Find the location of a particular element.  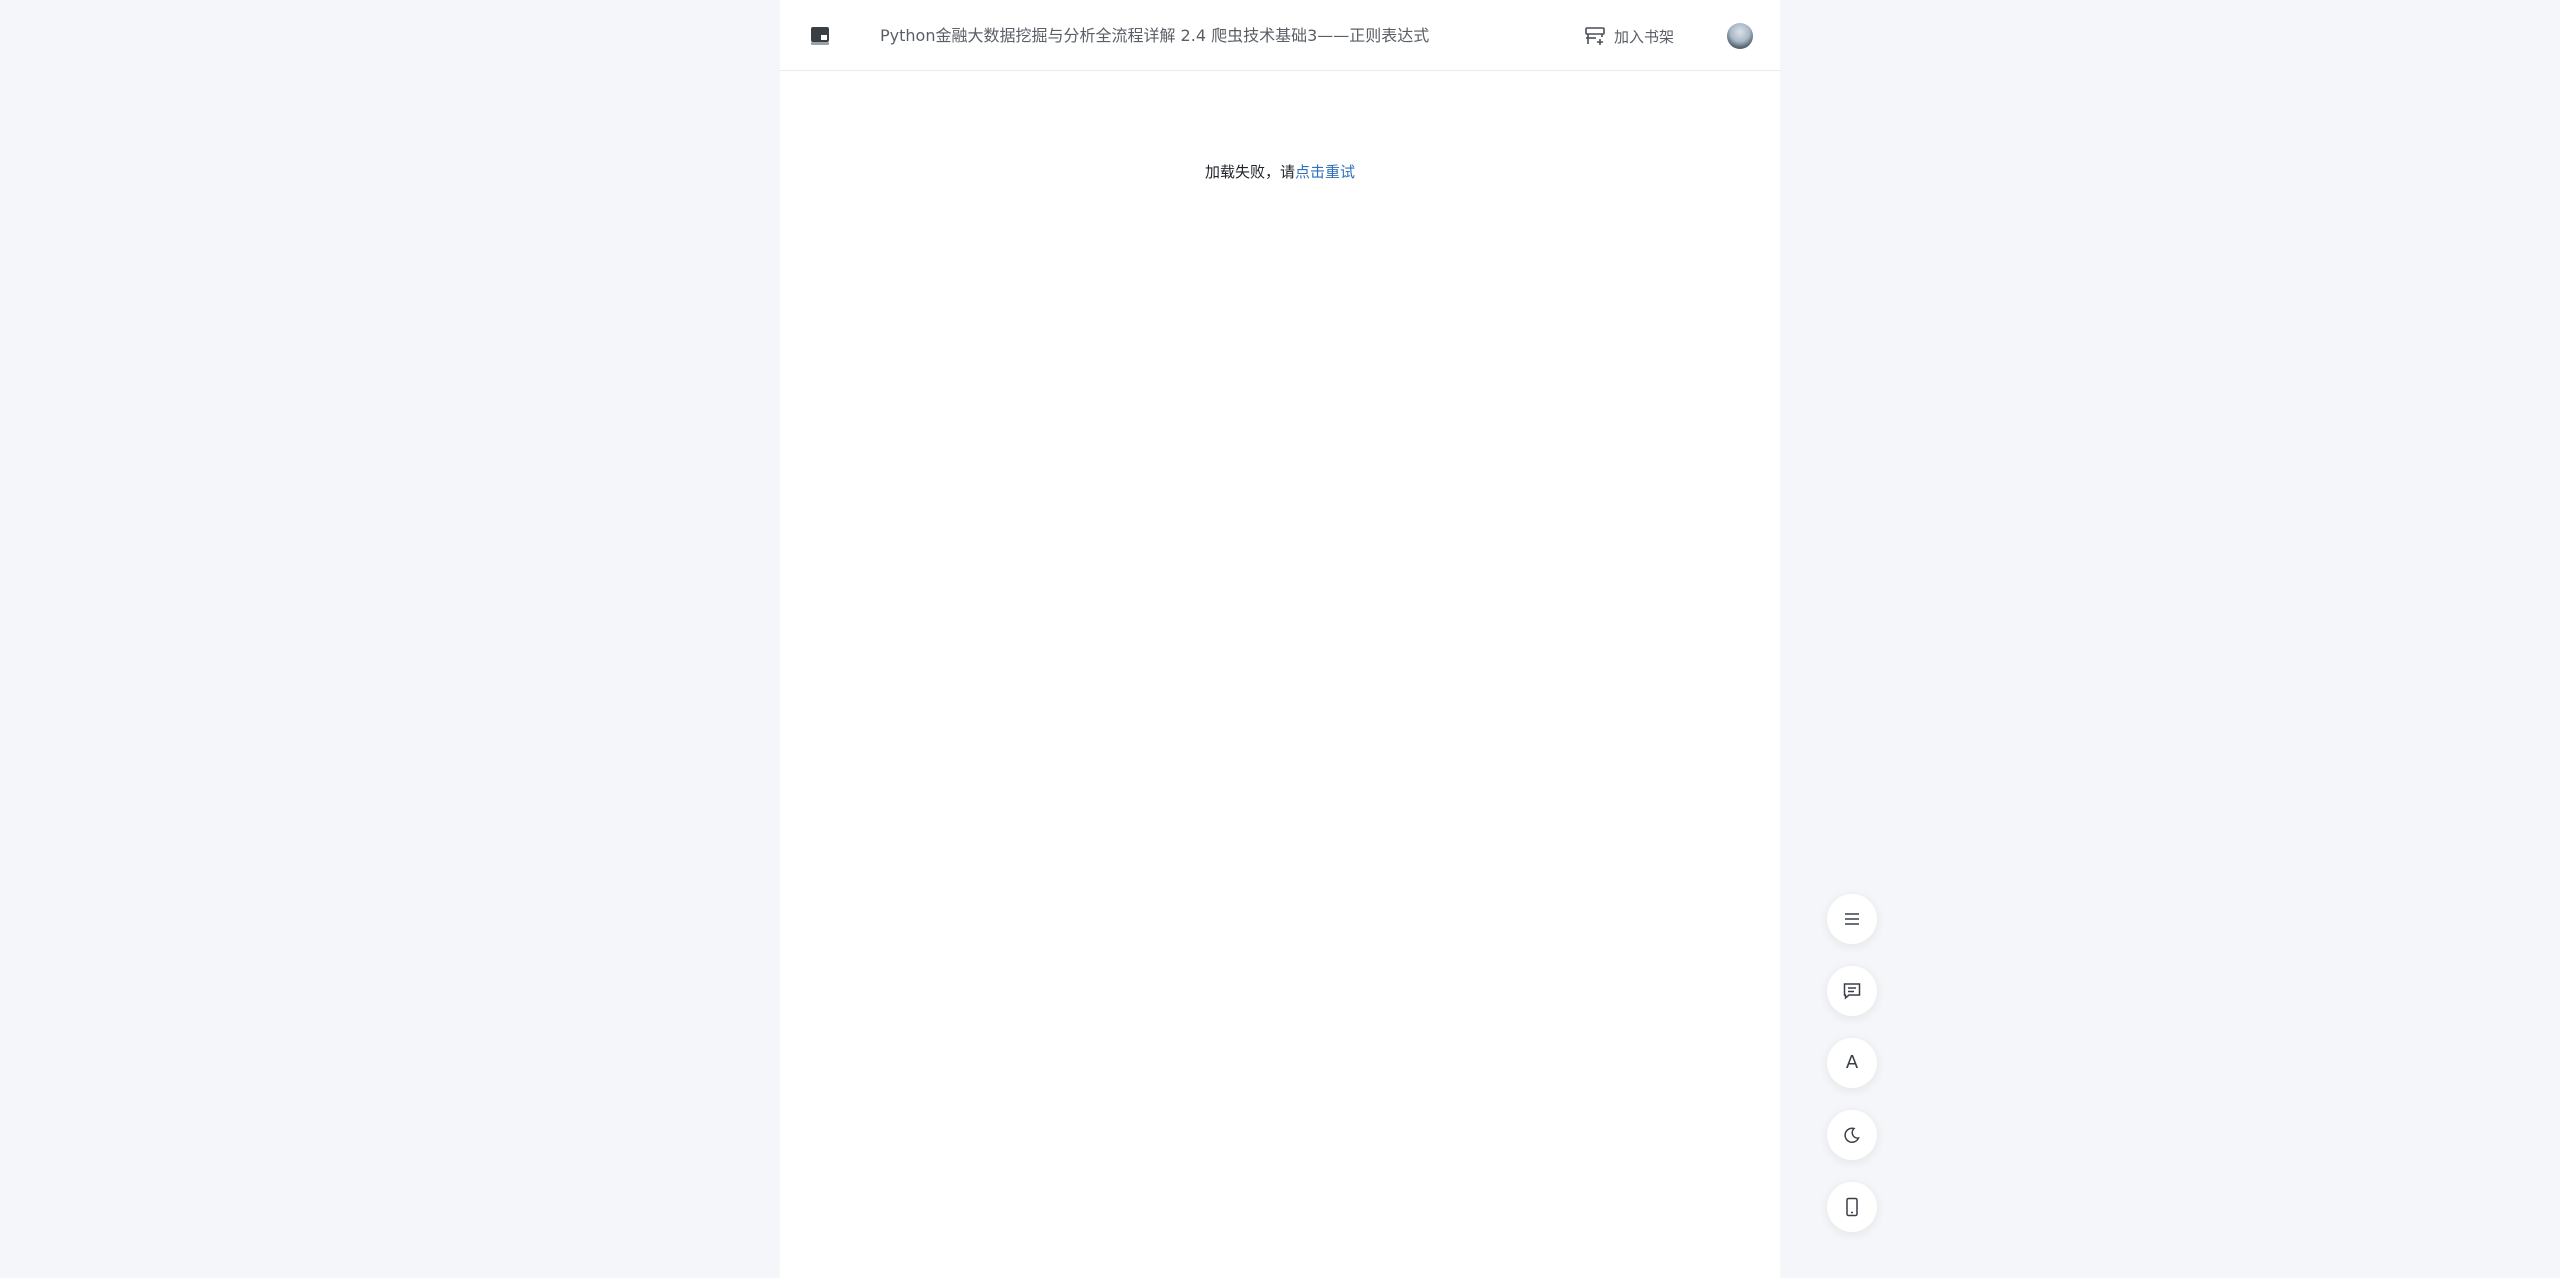

night-mode-button is located at coordinates (1852, 1135).